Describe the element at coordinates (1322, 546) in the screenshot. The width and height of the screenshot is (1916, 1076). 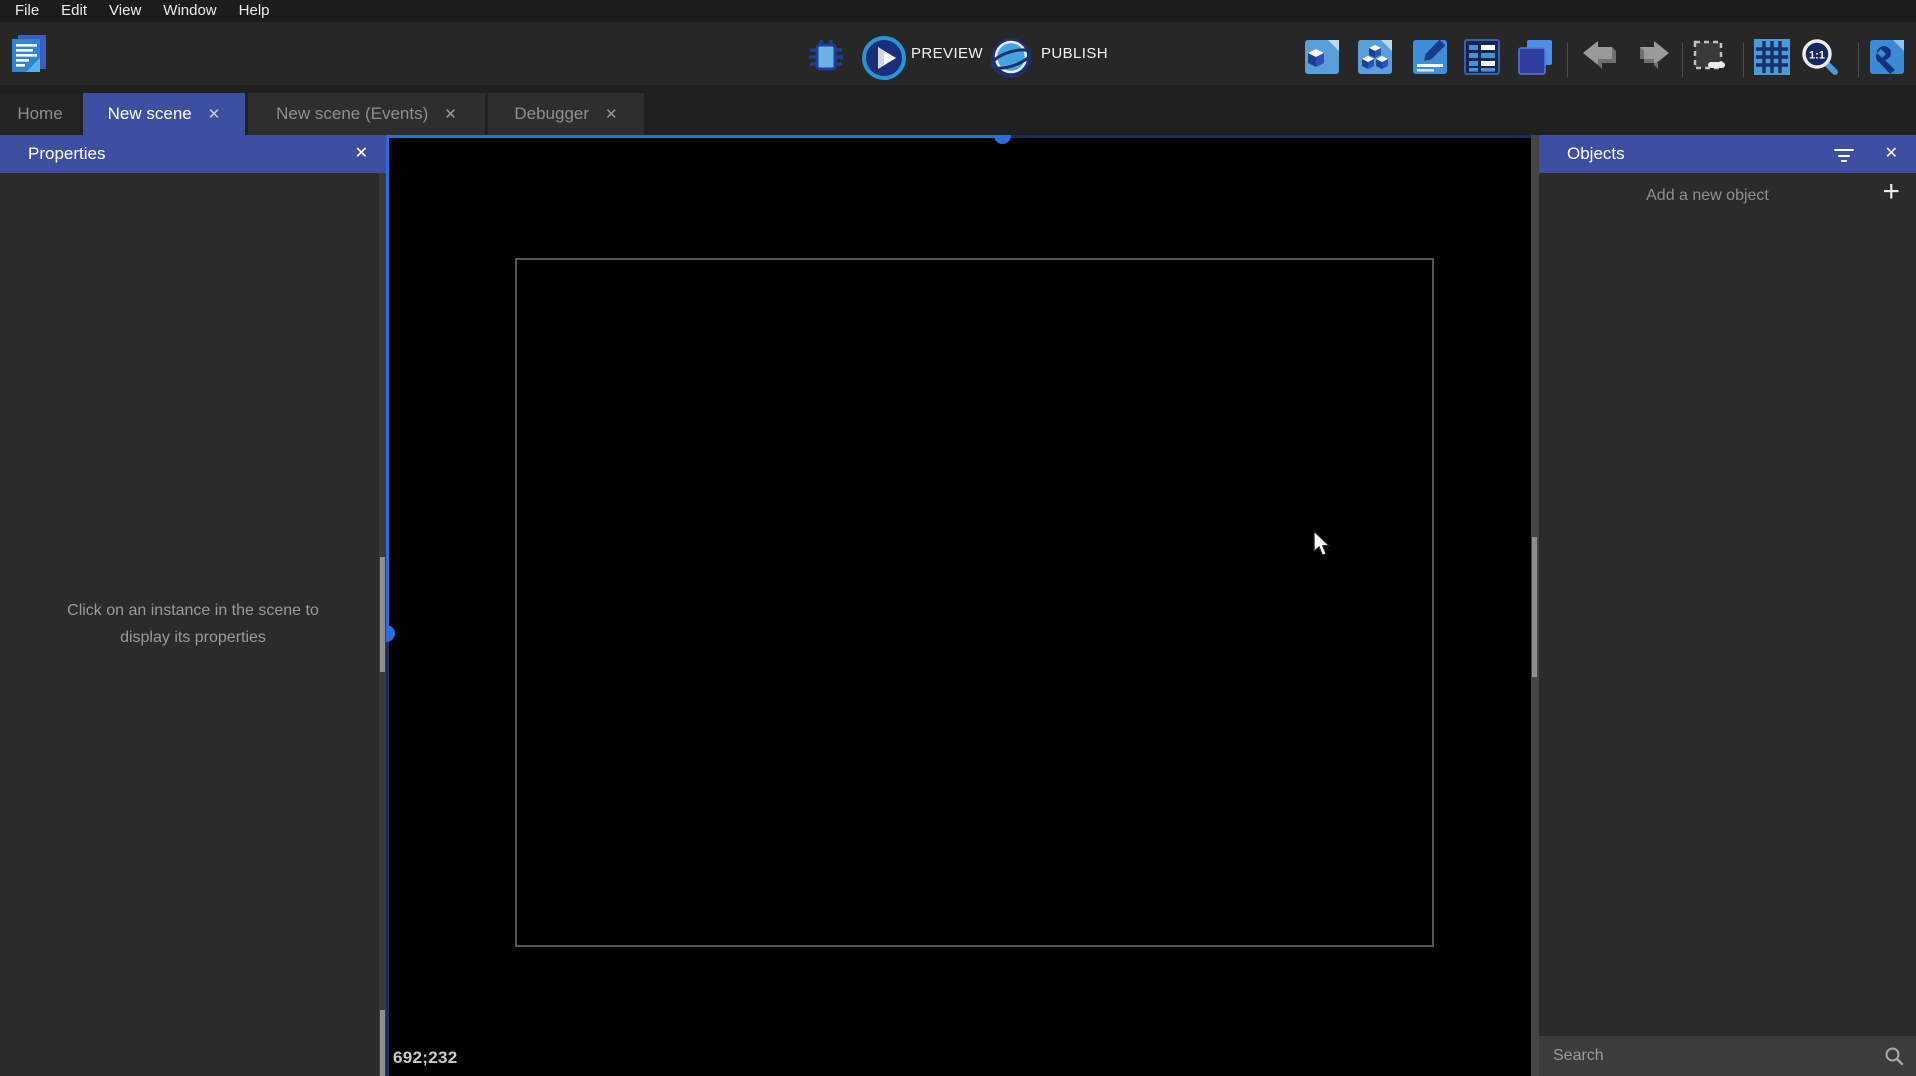
I see `mouse-cursor-icon` at that location.